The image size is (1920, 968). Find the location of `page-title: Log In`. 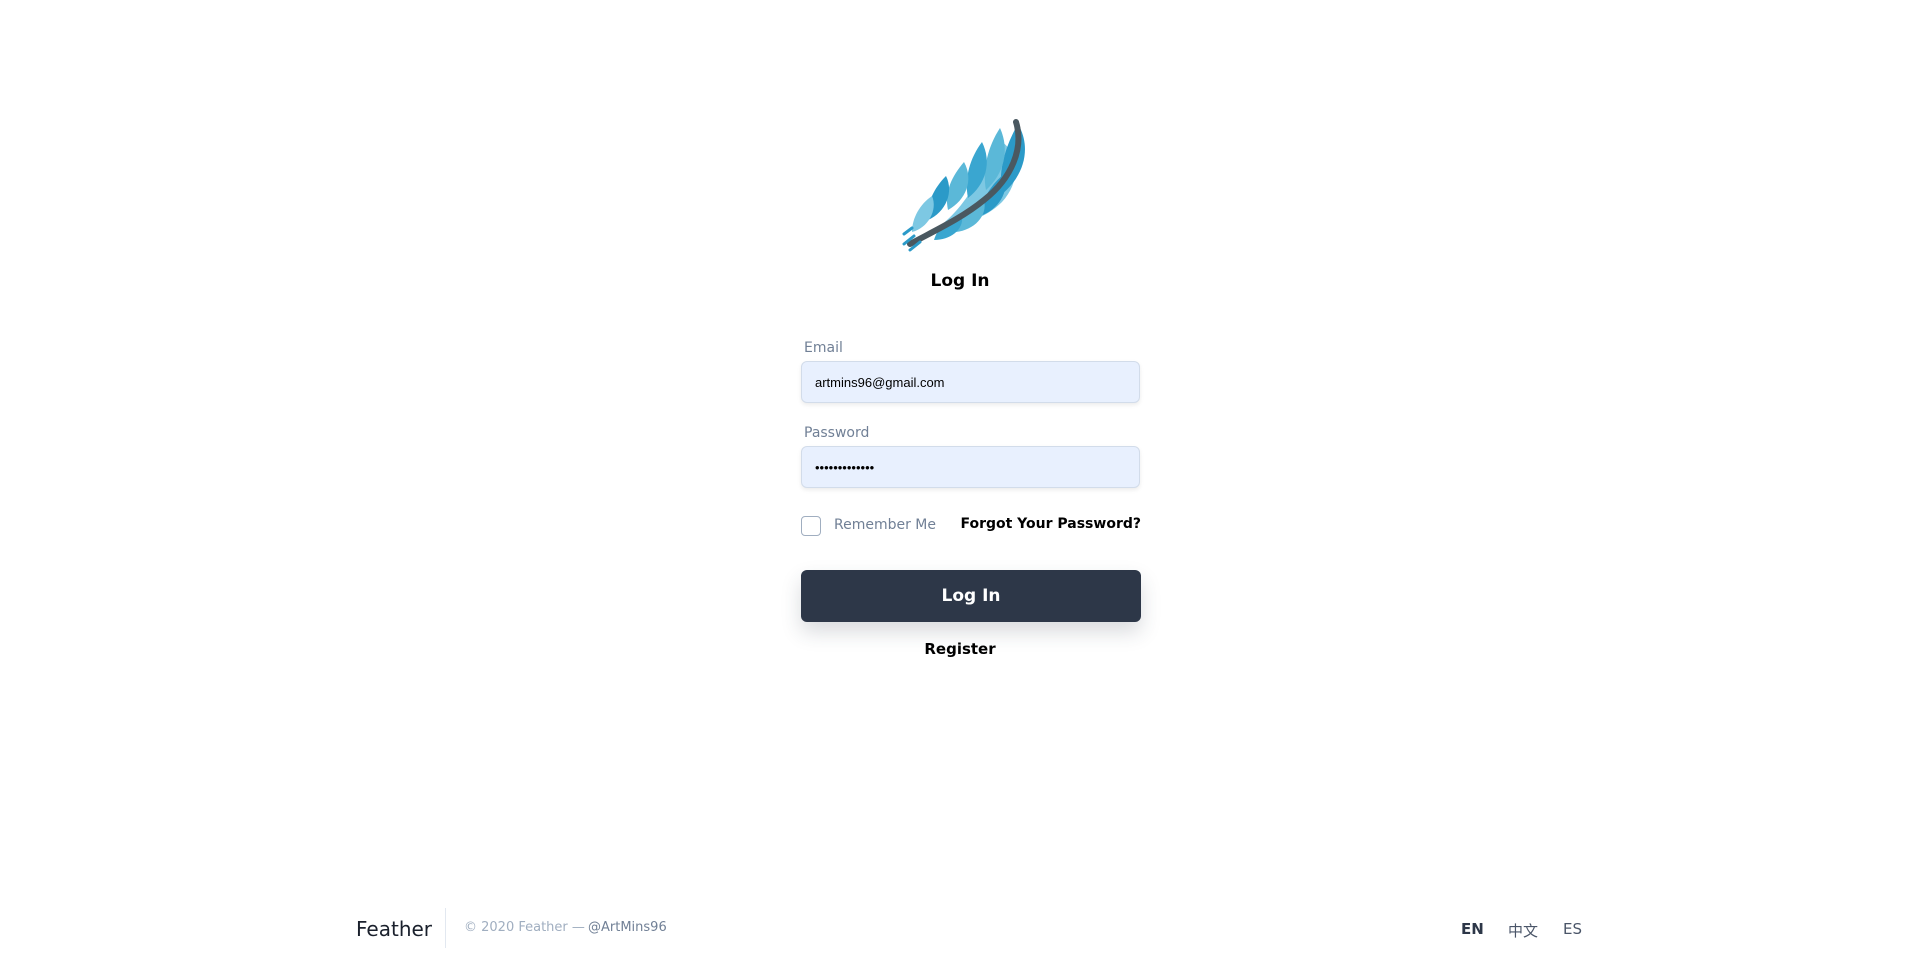

page-title: Log In is located at coordinates (960, 281).